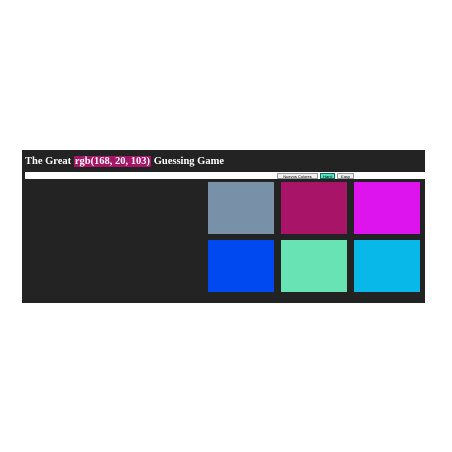 The height and width of the screenshot is (452, 452). Describe the element at coordinates (297, 175) in the screenshot. I see `new-colors-button: Nuevos Colores` at that location.